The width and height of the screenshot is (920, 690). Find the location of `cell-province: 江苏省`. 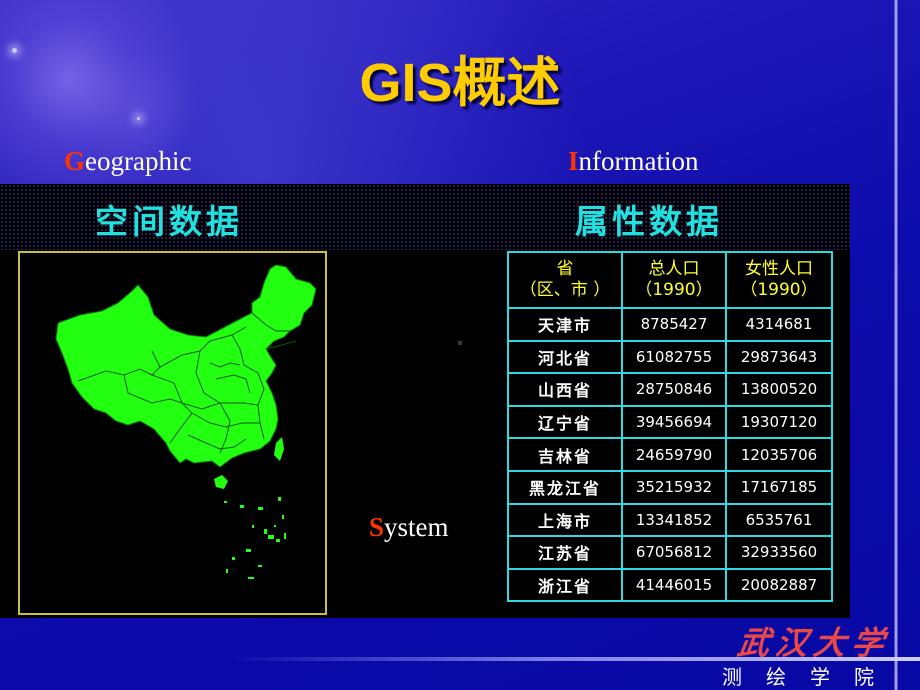

cell-province: 江苏省 is located at coordinates (565, 552).